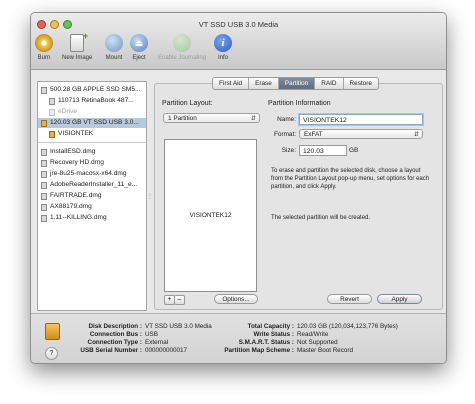 The width and height of the screenshot is (475, 404). Describe the element at coordinates (115, 326) in the screenshot. I see `detail-key: Disk Description :` at that location.